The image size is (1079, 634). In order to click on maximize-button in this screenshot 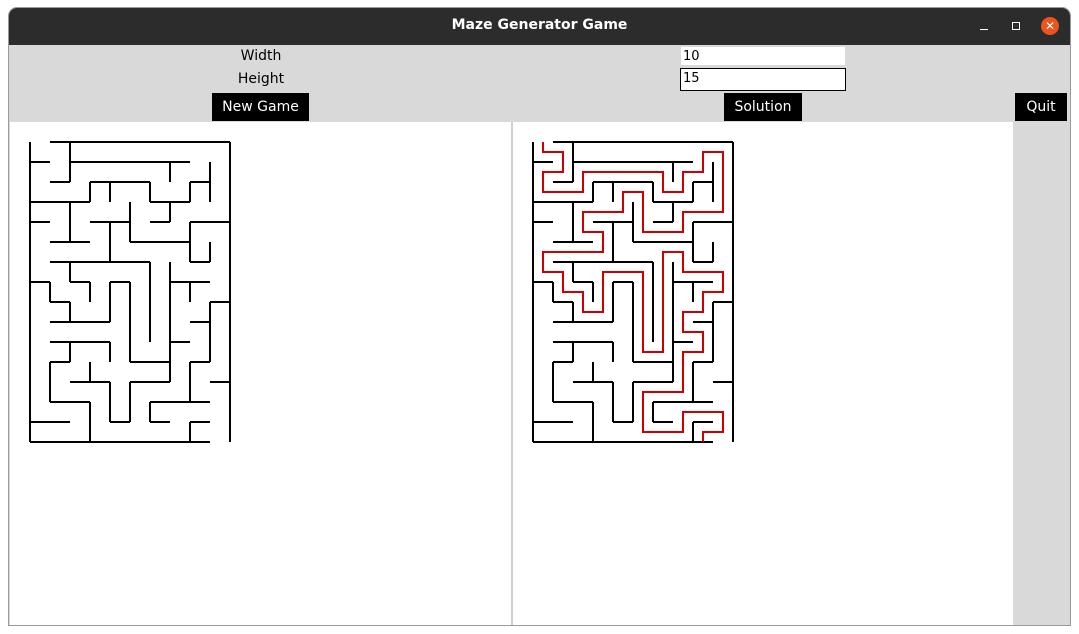, I will do `click(1016, 26)`.